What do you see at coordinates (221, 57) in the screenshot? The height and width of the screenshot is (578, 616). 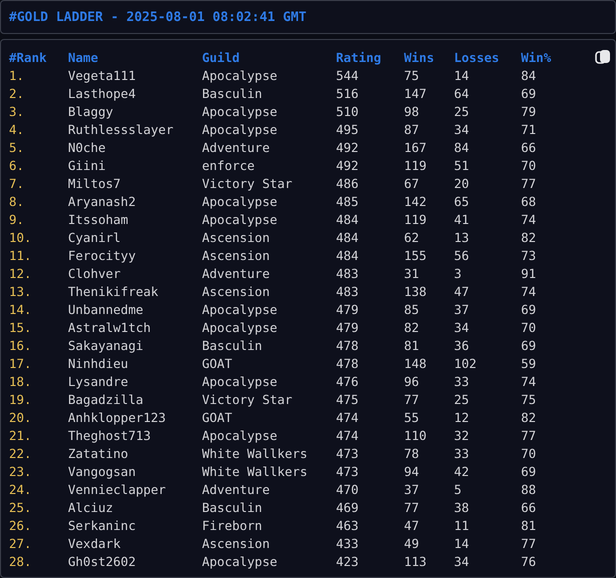 I see `column-header: Guild` at bounding box center [221, 57].